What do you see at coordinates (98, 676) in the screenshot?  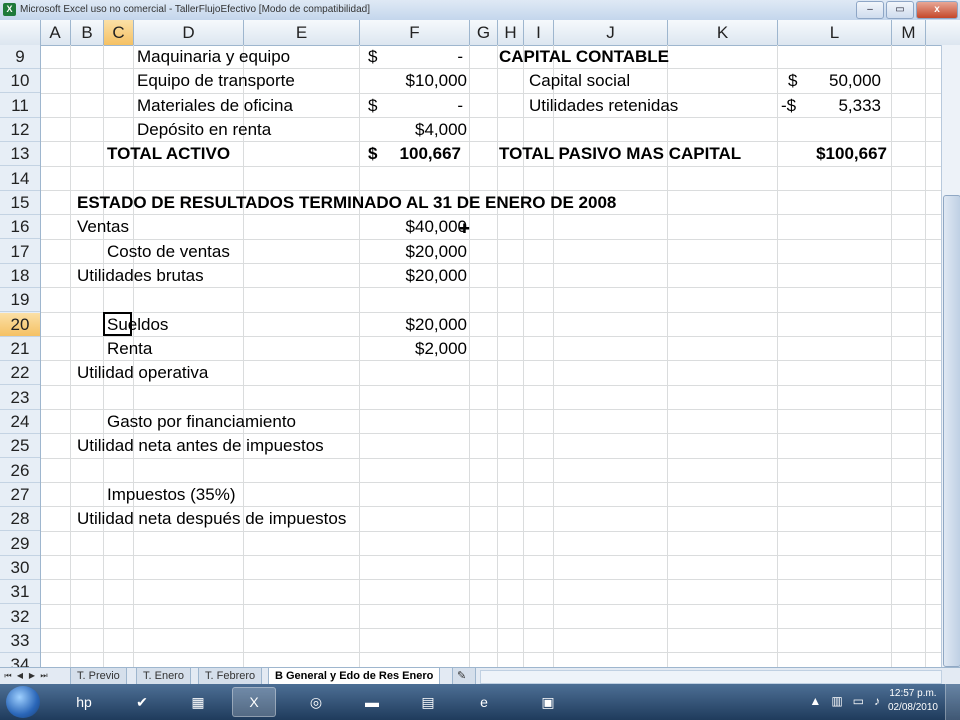 I see `tab-t-previo: T. Previo` at bounding box center [98, 676].